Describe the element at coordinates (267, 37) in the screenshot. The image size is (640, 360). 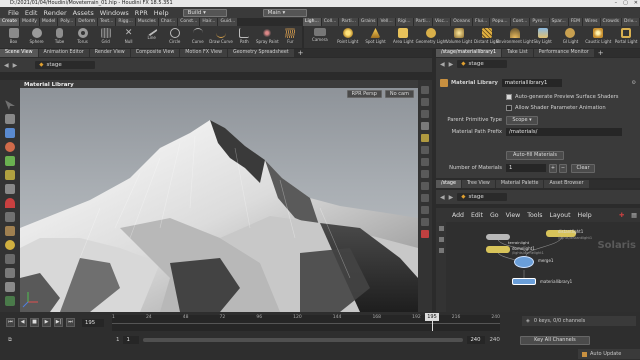
I see `tool-spray-paint: Spray Paint` at that location.